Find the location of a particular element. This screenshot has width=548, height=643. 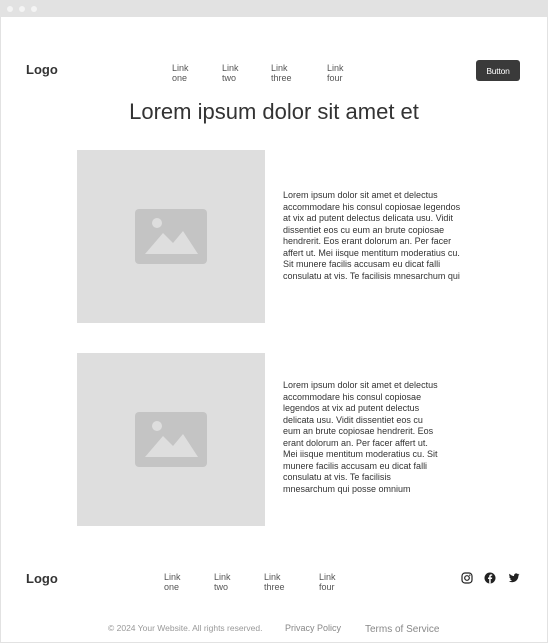

footer-logo: Logo is located at coordinates (42, 578).